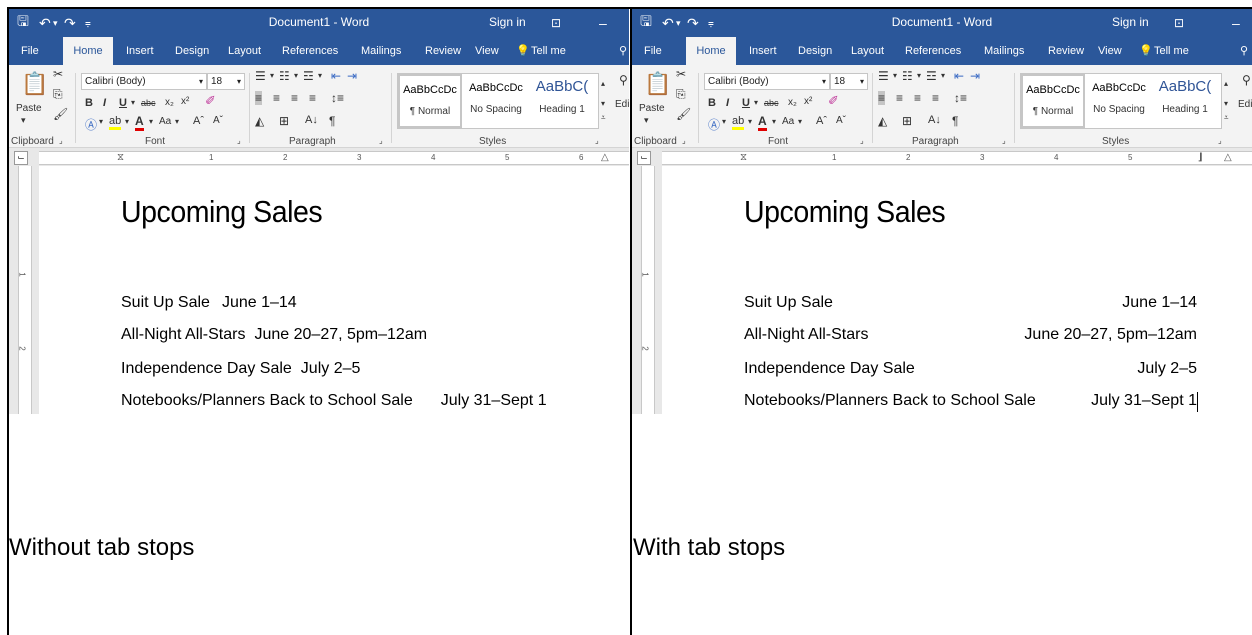 This screenshot has width=1252, height=635. I want to click on subscript-icon: x₂, so click(792, 102).